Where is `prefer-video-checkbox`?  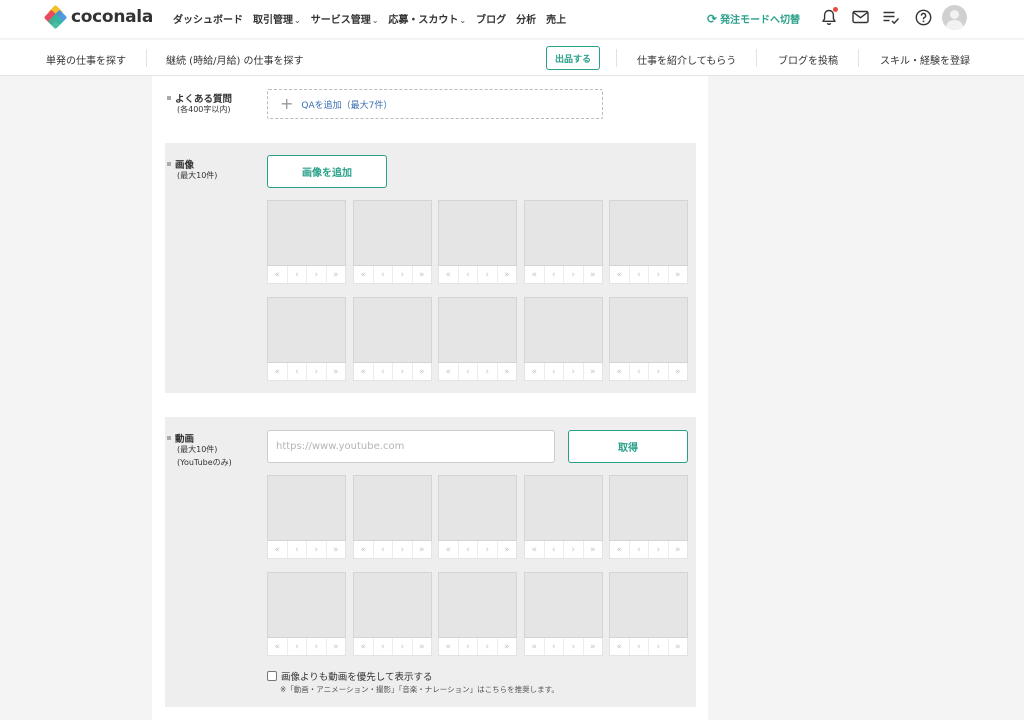
prefer-video-checkbox is located at coordinates (272, 676).